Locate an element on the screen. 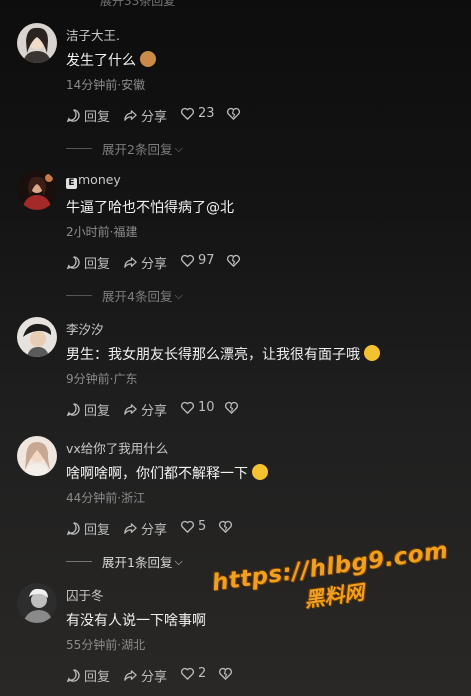 Image resolution: width=471 pixels, height=696 pixels. comment-text-content: 男生：我女朋友长得那么漂亮，让我很有面子哦 is located at coordinates (213, 355).